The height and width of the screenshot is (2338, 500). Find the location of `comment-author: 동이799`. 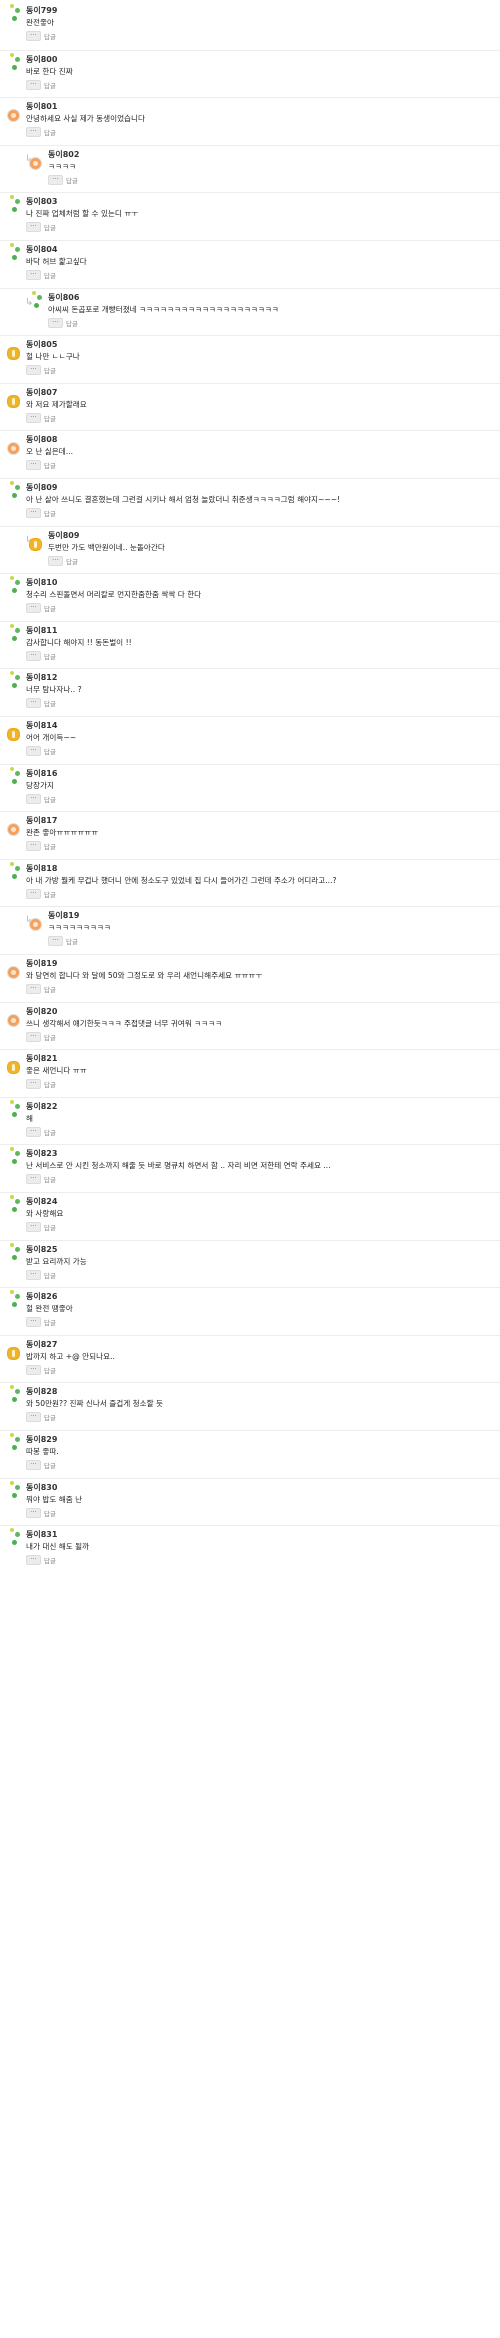

comment-author: 동이799 is located at coordinates (42, 10).